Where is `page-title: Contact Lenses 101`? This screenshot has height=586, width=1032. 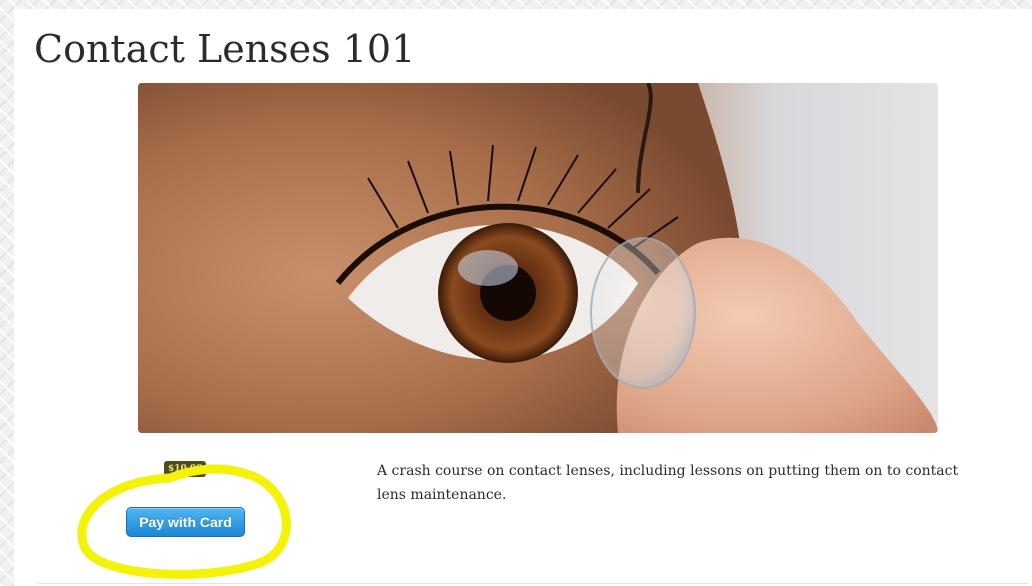
page-title: Contact Lenses 101 is located at coordinates (225, 49).